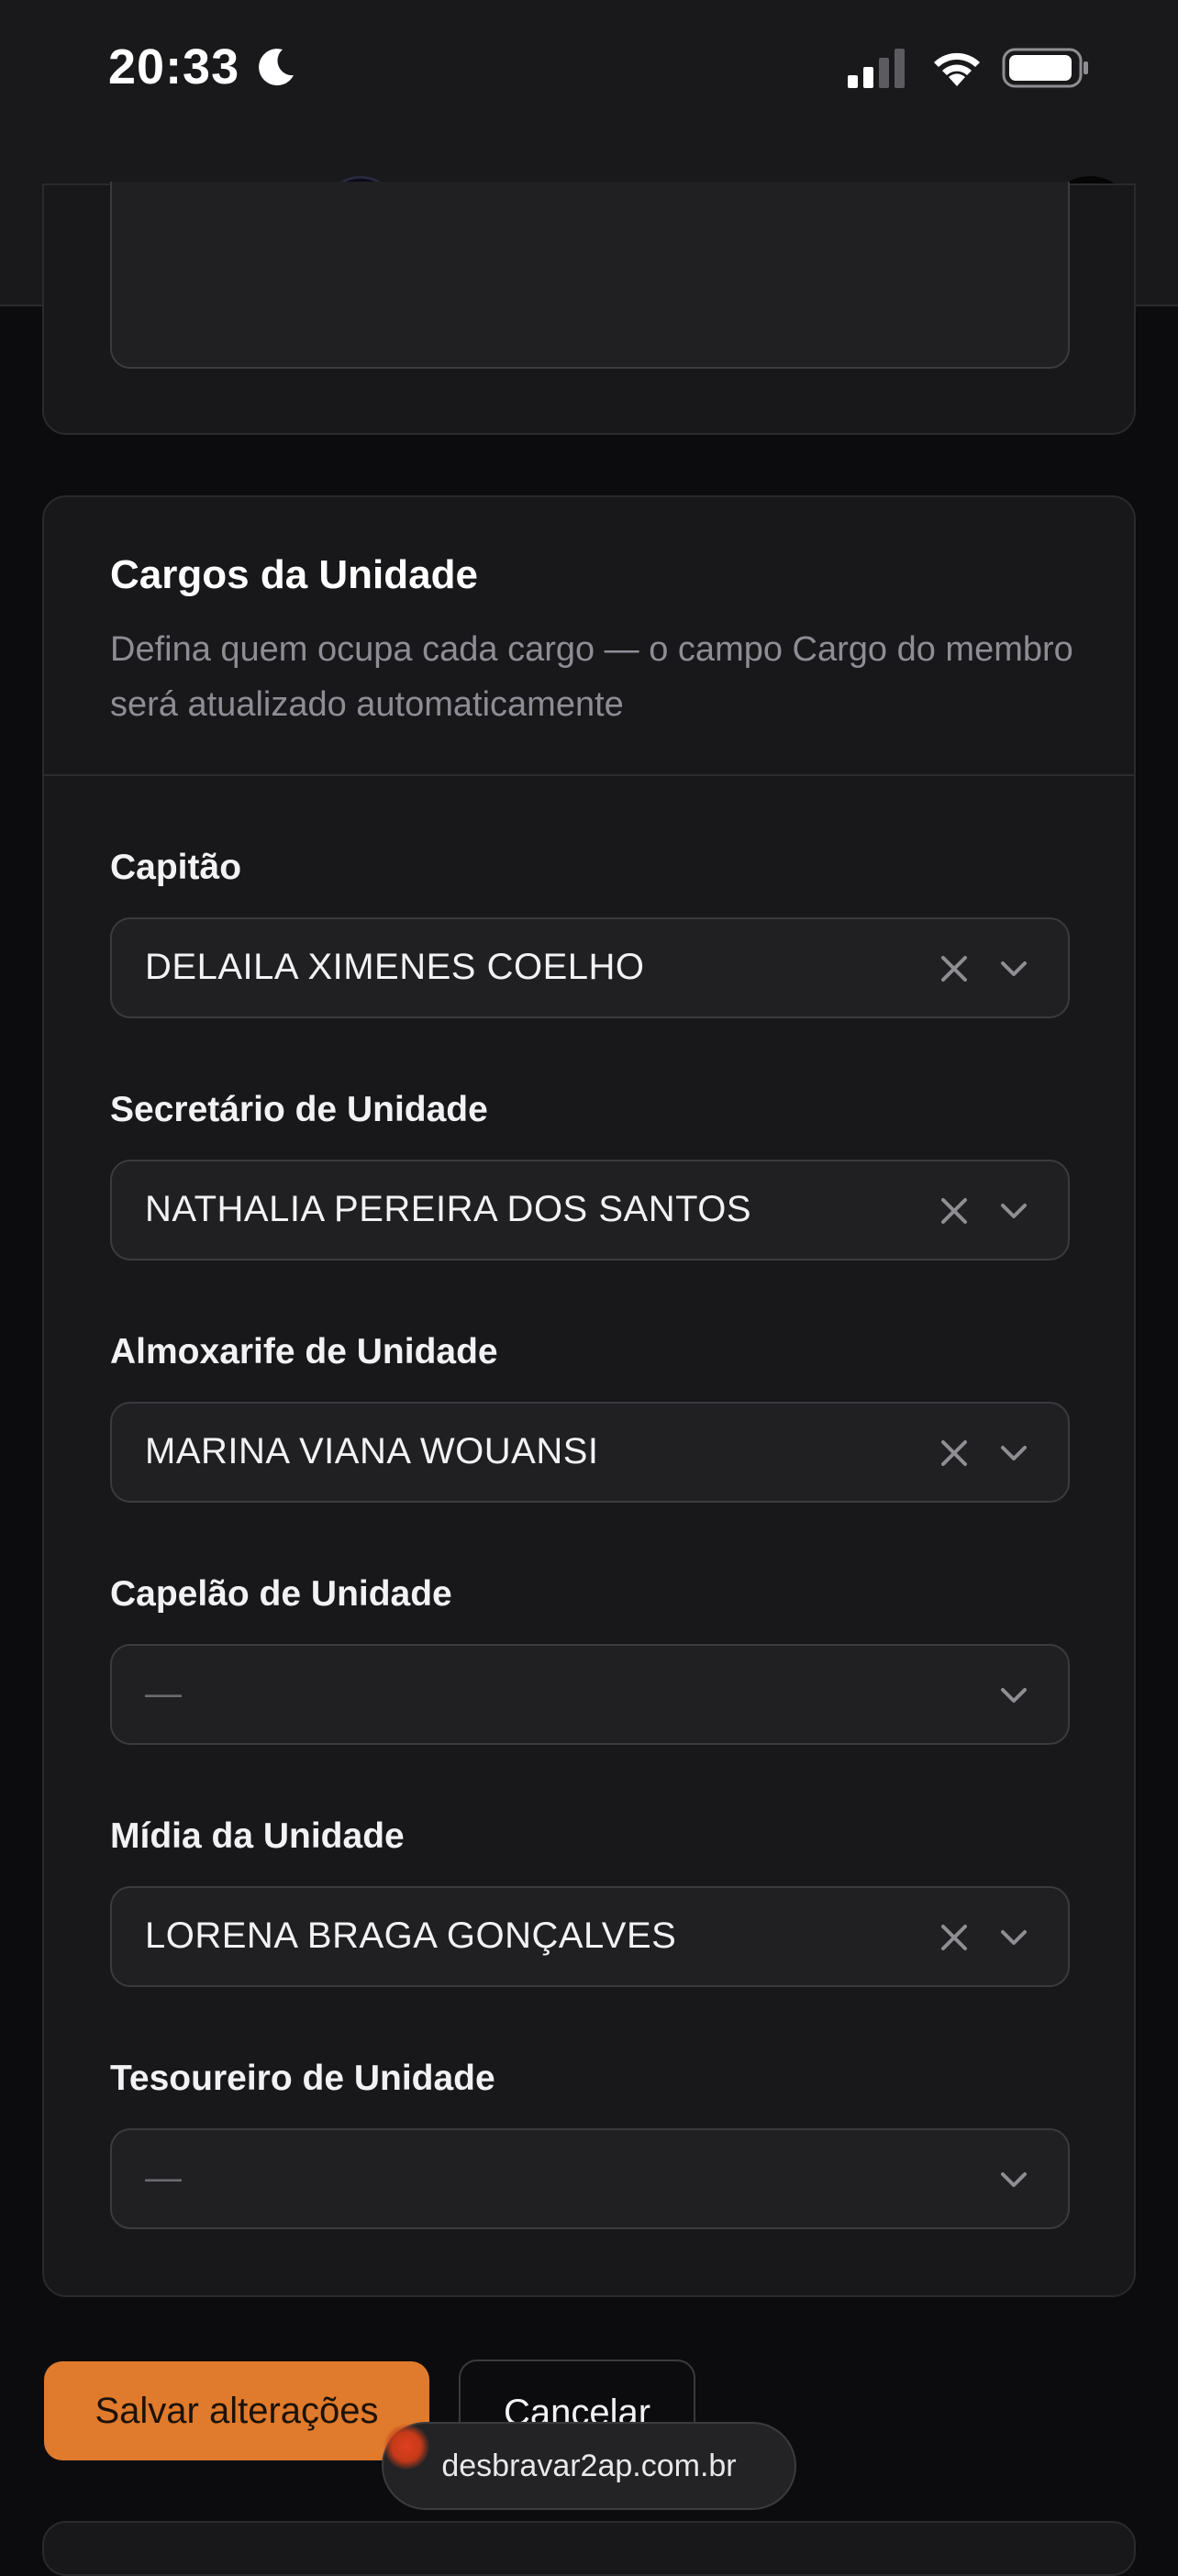 This screenshot has height=2576, width=1178. I want to click on section-title: Cargos da Unidade, so click(294, 574).